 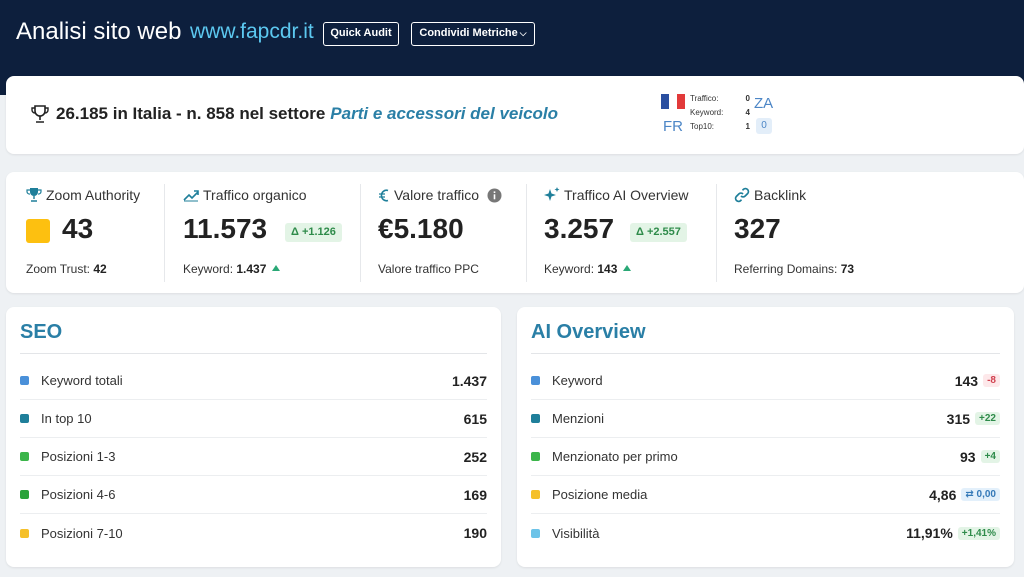 I want to click on ai-row-posizione-media: Posizione media 4,86 ⇄ 0,00, so click(x=765, y=495).